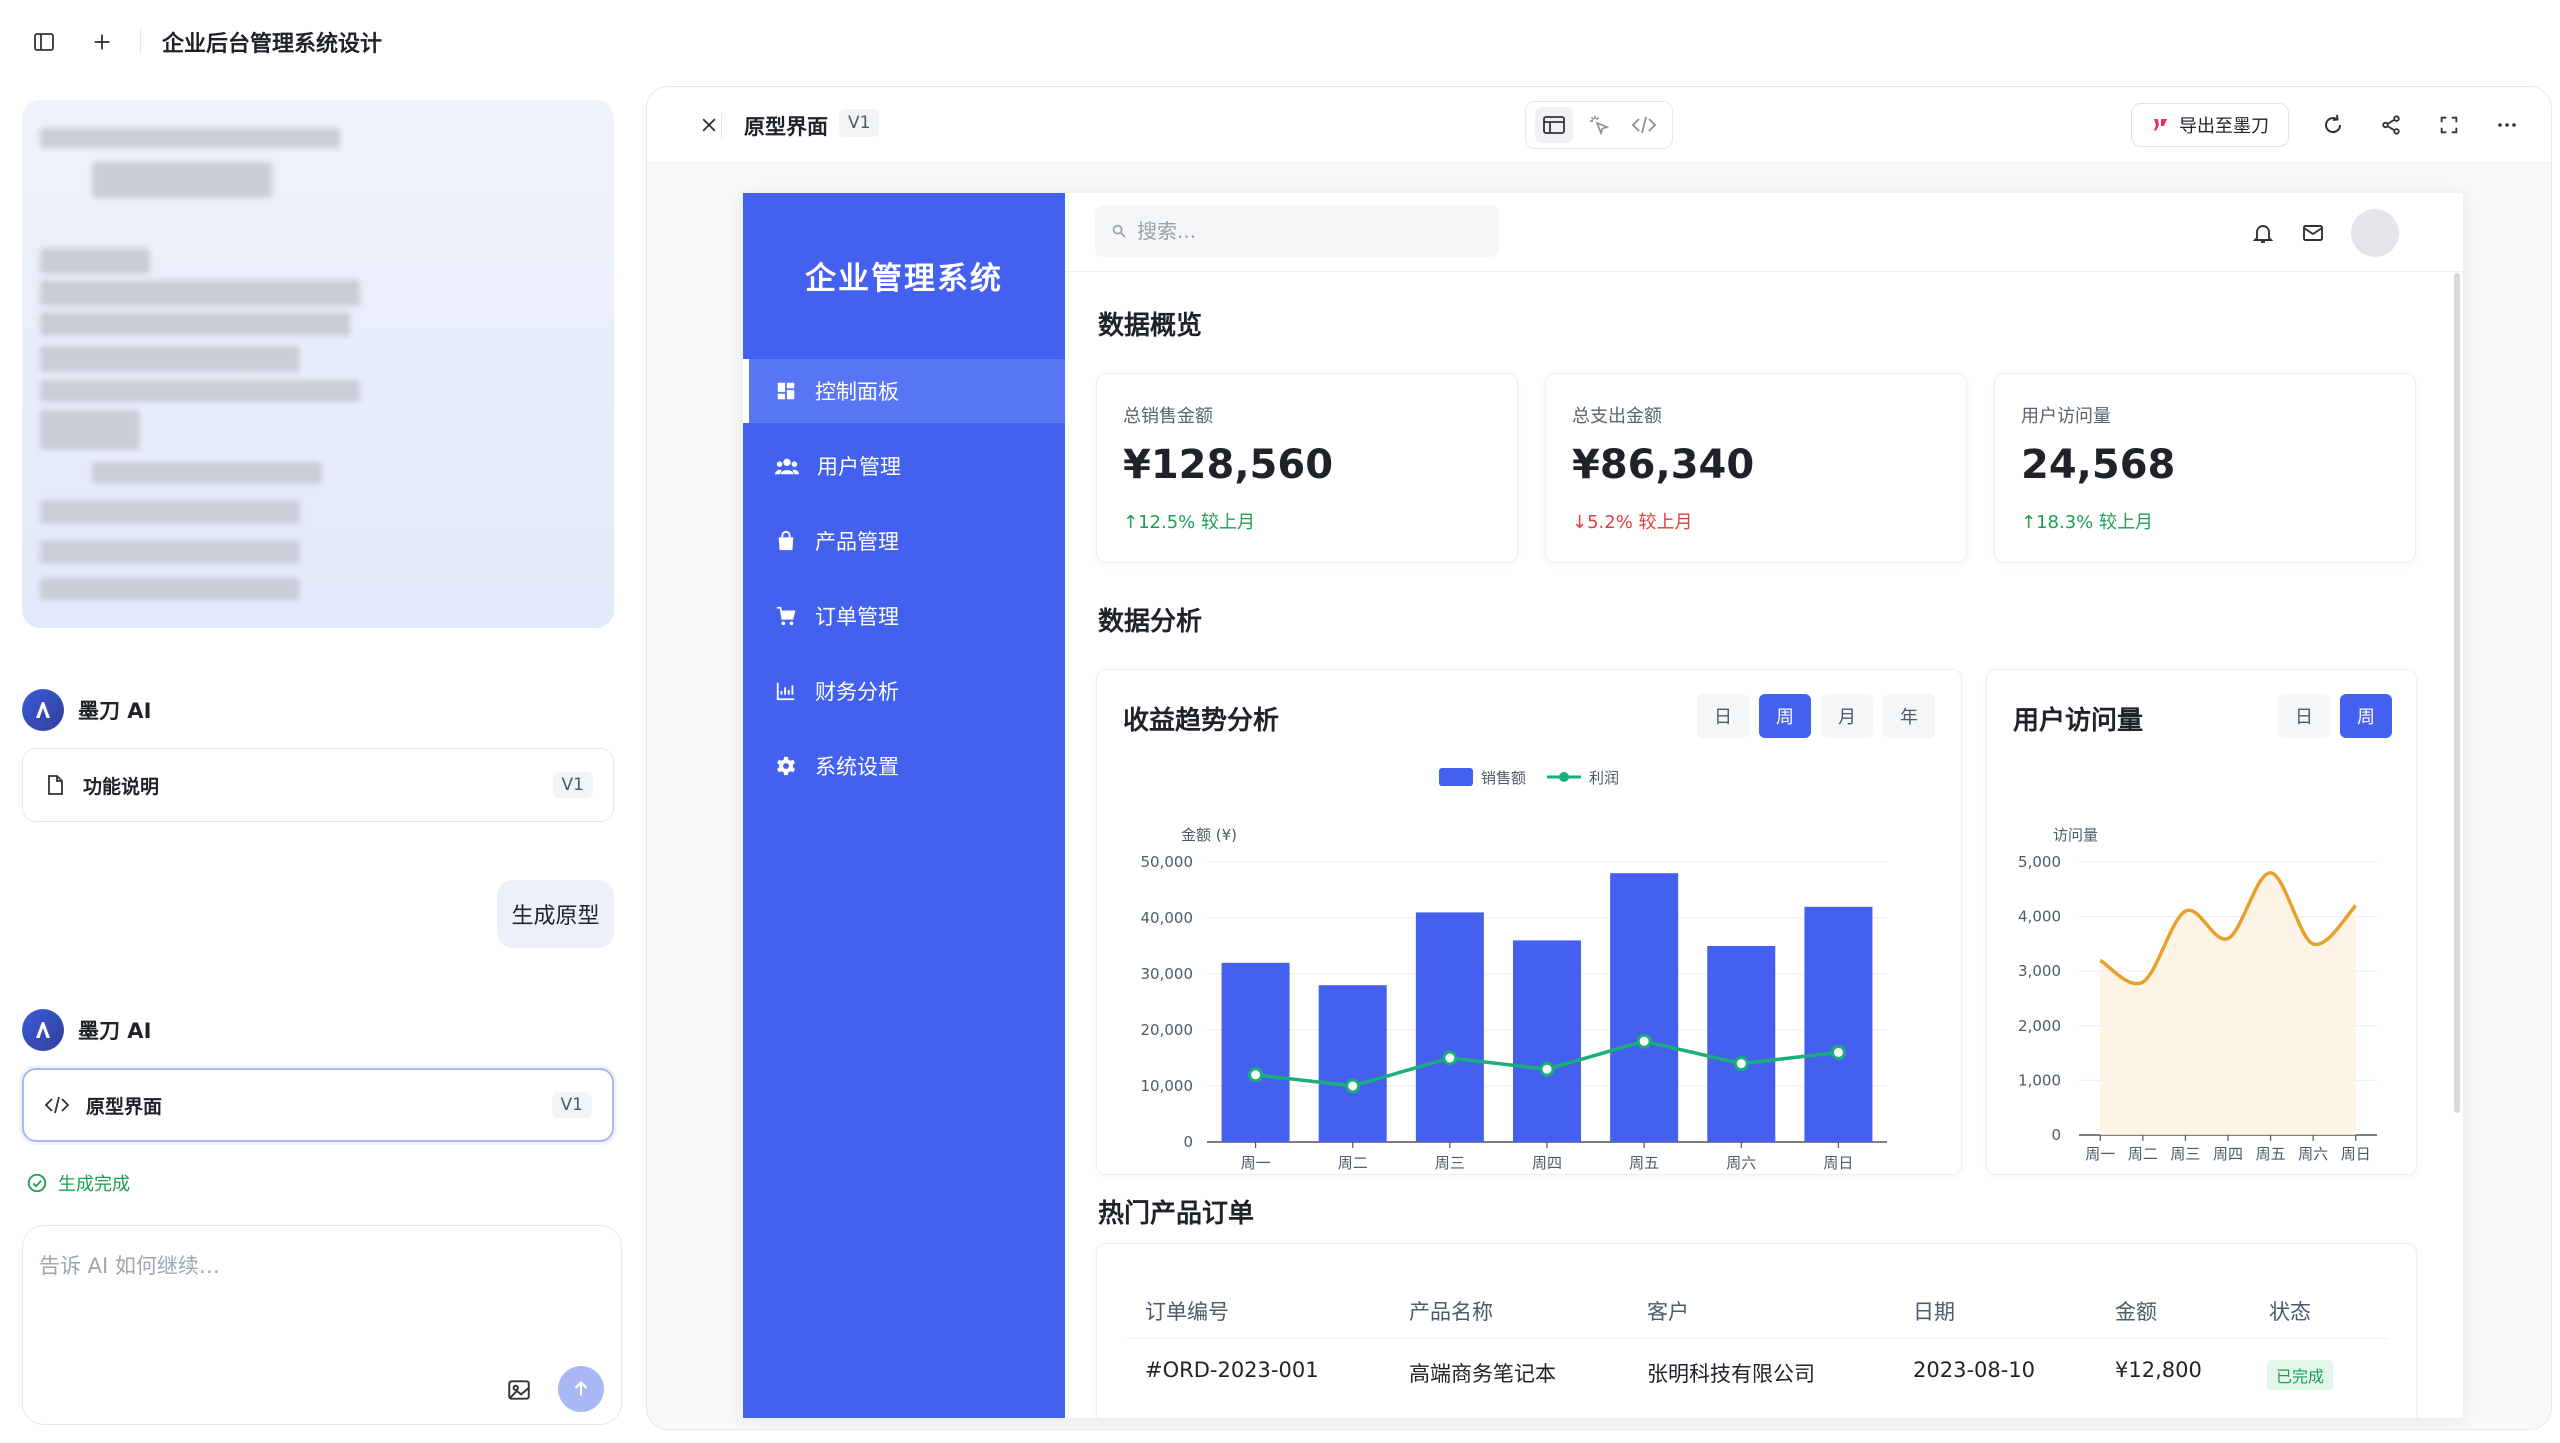 The height and width of the screenshot is (1443, 2560). Describe the element at coordinates (1482, 1374) in the screenshot. I see `product-name: 高端商务笔记本` at that location.